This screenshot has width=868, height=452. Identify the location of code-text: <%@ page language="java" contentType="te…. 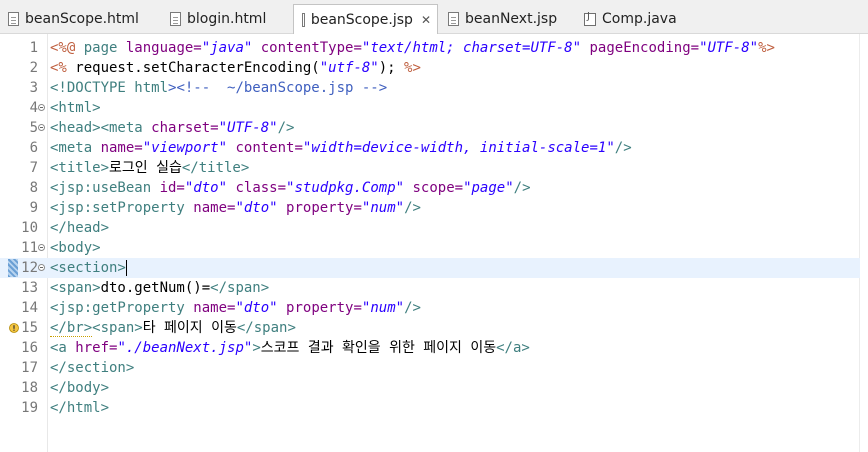
(412, 48).